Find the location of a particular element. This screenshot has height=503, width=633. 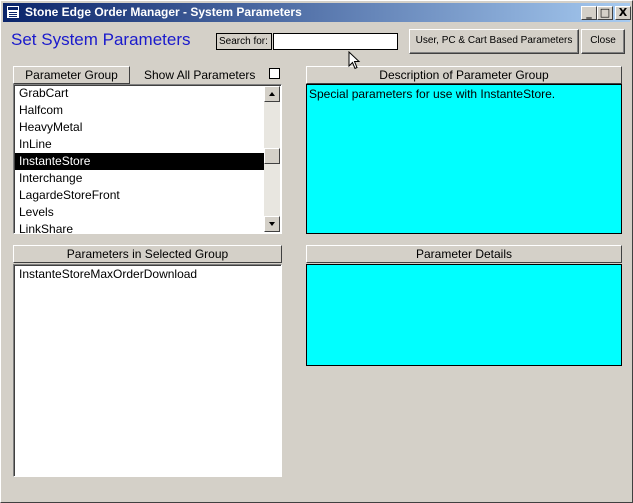

parameter-group-scrollbar is located at coordinates (272, 159).